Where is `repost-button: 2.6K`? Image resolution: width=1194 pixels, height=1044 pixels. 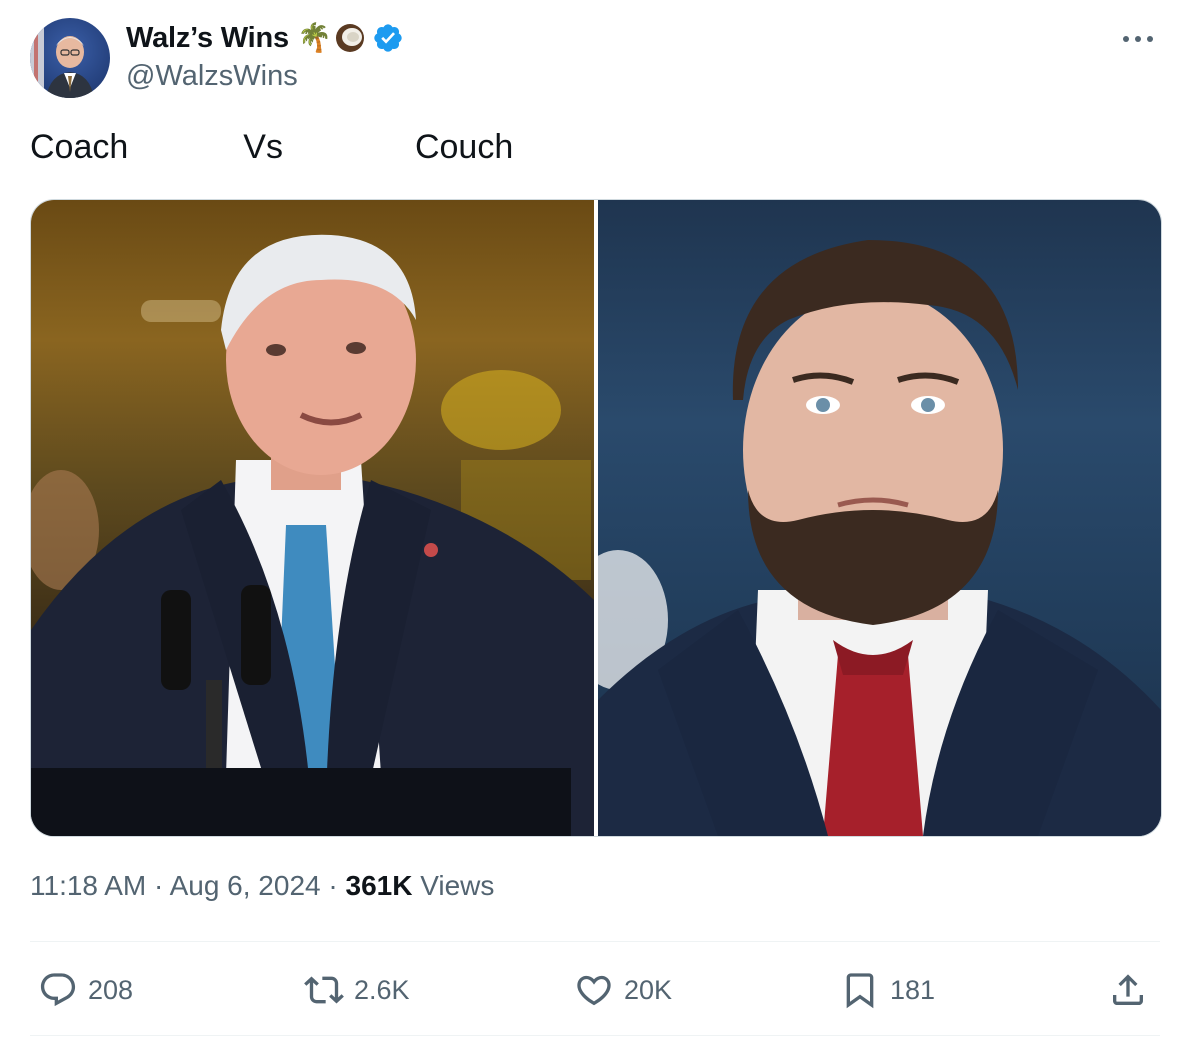
repost-button: 2.6K is located at coordinates (357, 990).